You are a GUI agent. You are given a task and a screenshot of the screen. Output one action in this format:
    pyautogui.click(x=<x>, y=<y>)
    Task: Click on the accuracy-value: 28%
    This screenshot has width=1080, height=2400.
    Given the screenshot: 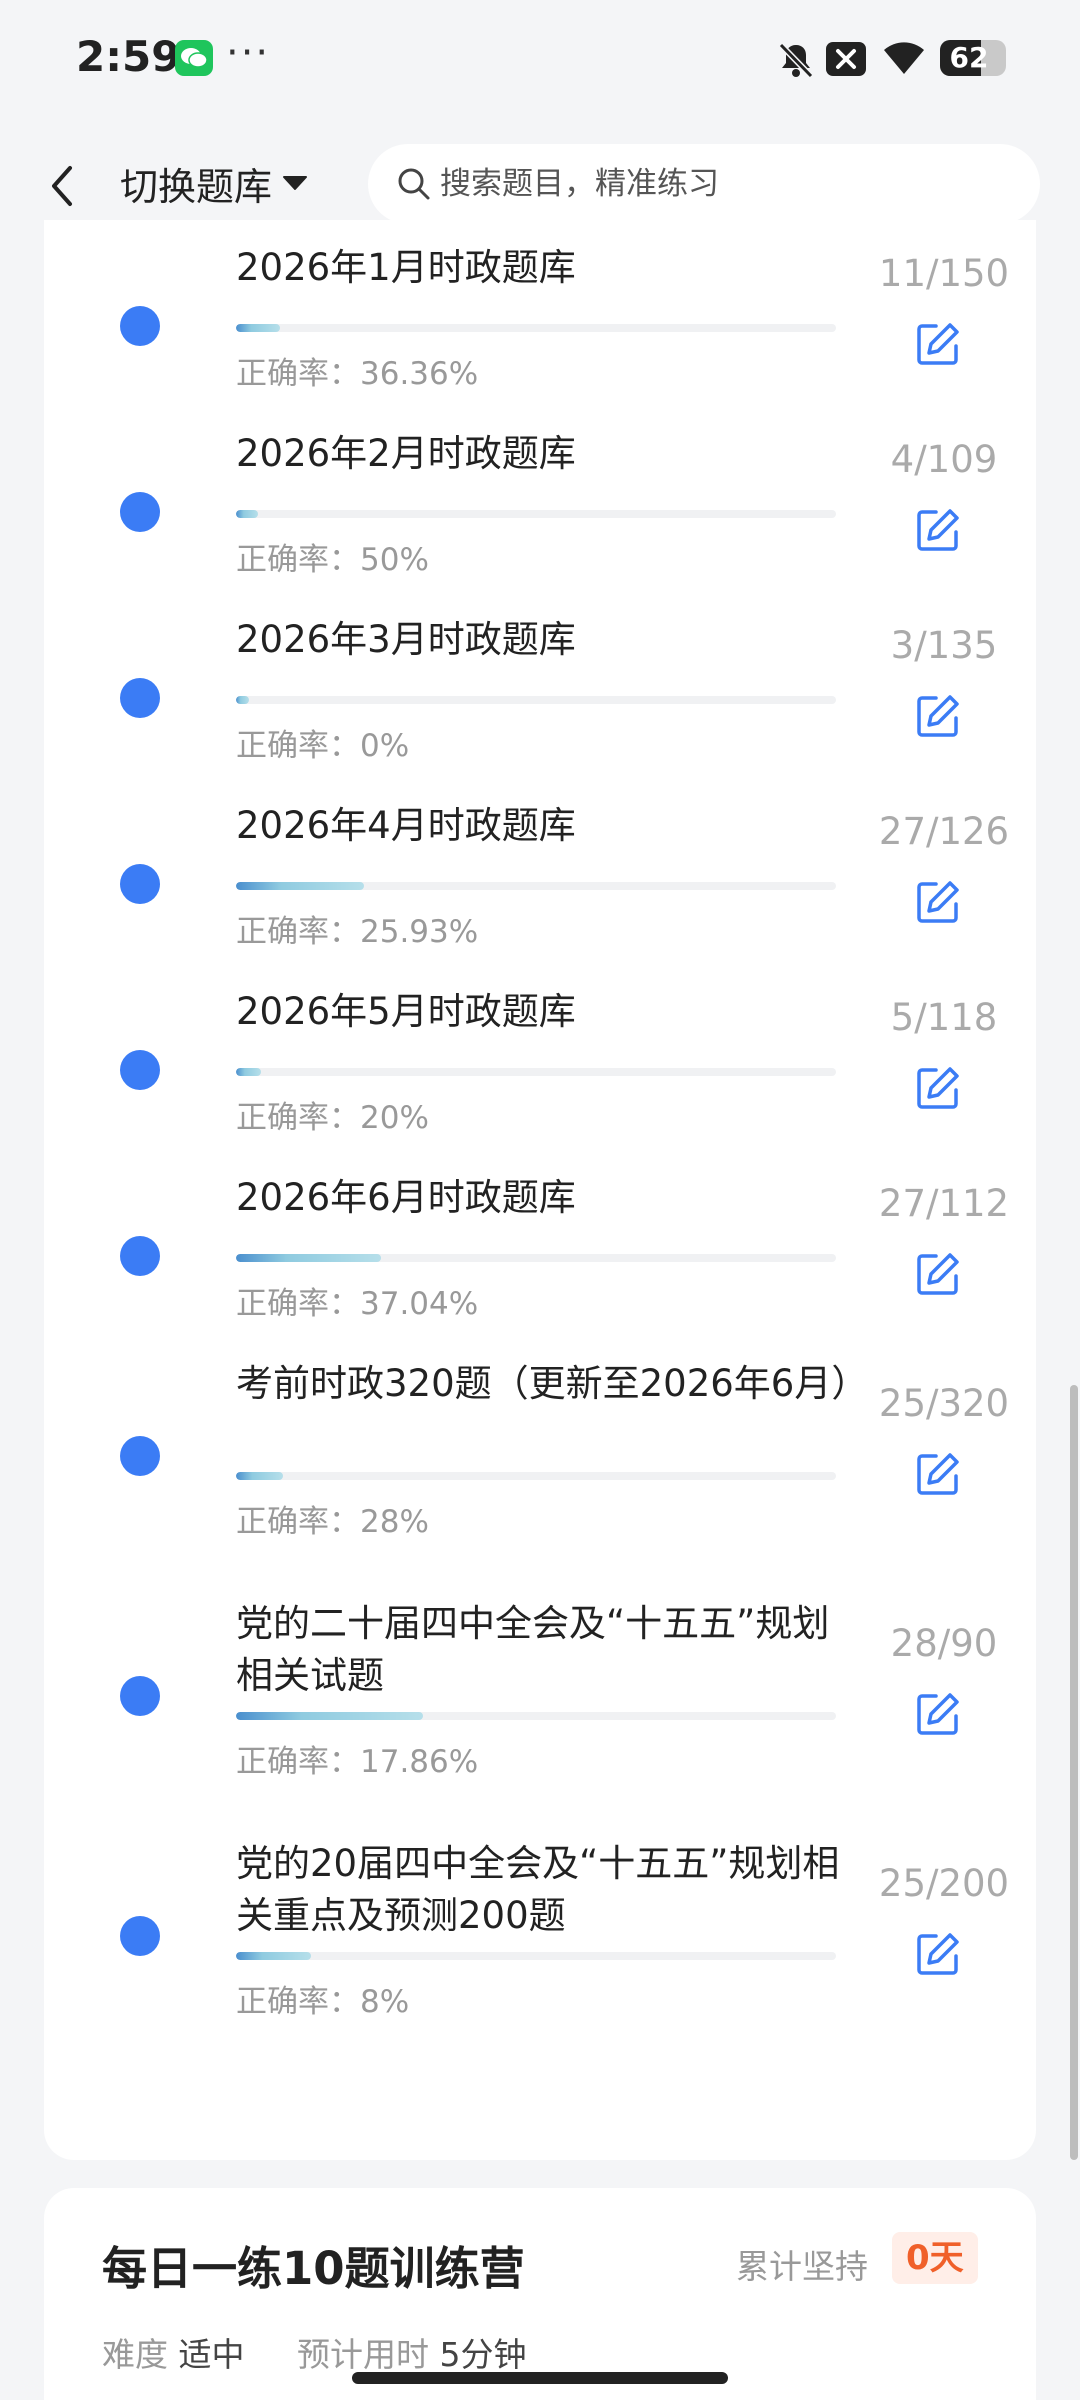 What is the action you would take?
    pyautogui.click(x=394, y=1522)
    